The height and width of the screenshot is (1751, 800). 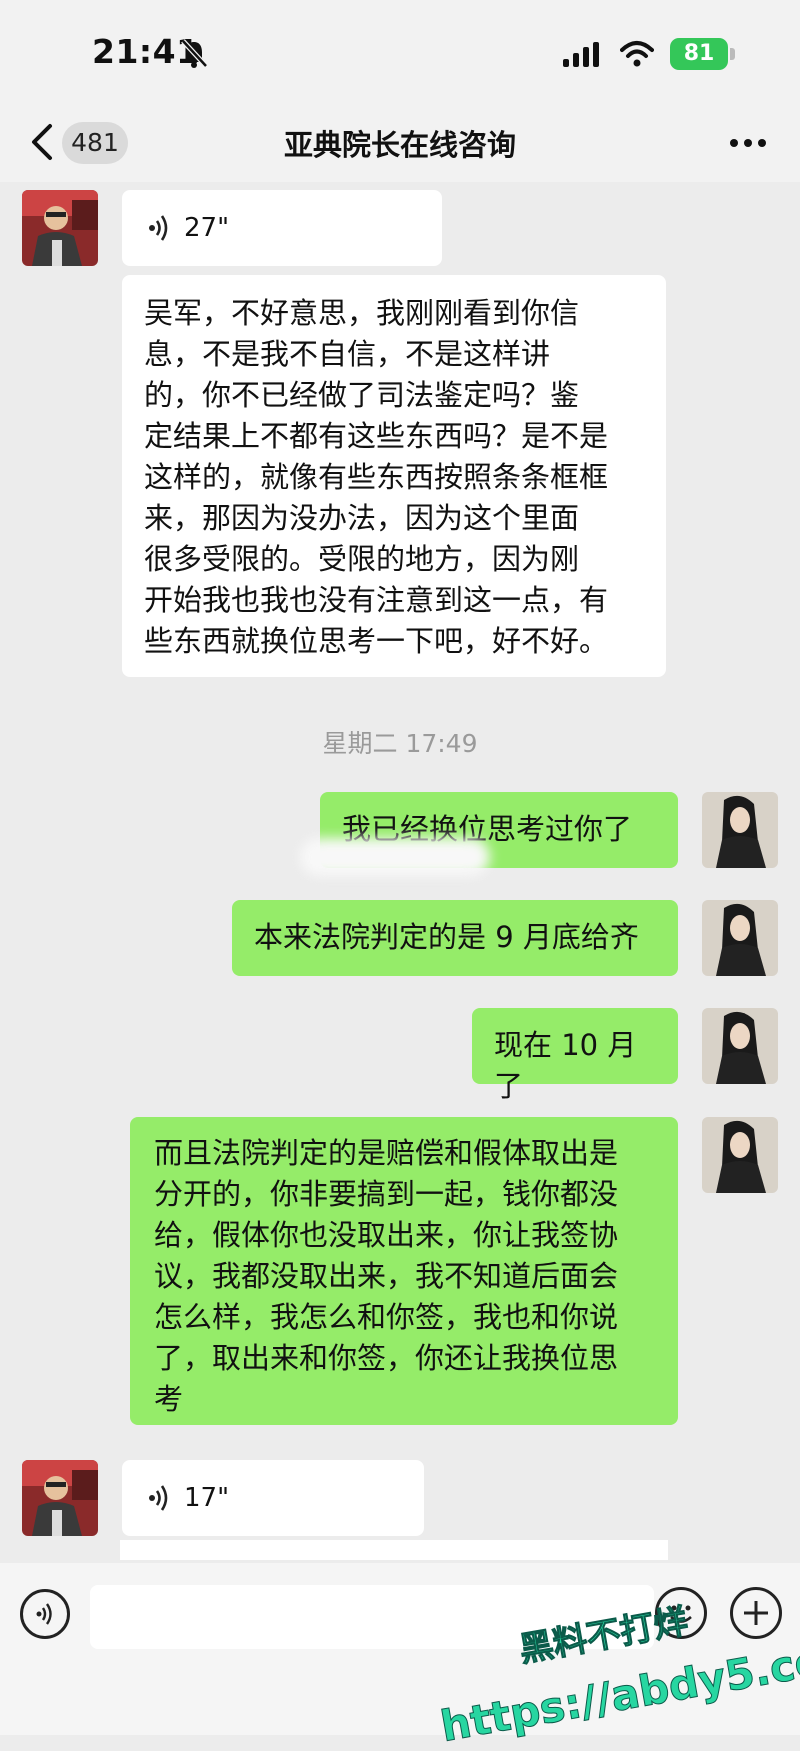 I want to click on bell-off-icon, so click(x=194, y=53).